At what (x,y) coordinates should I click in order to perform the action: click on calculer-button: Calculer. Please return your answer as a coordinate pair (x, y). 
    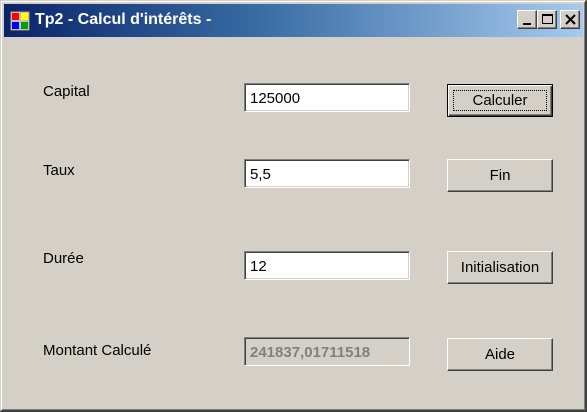
    Looking at the image, I should click on (500, 100).